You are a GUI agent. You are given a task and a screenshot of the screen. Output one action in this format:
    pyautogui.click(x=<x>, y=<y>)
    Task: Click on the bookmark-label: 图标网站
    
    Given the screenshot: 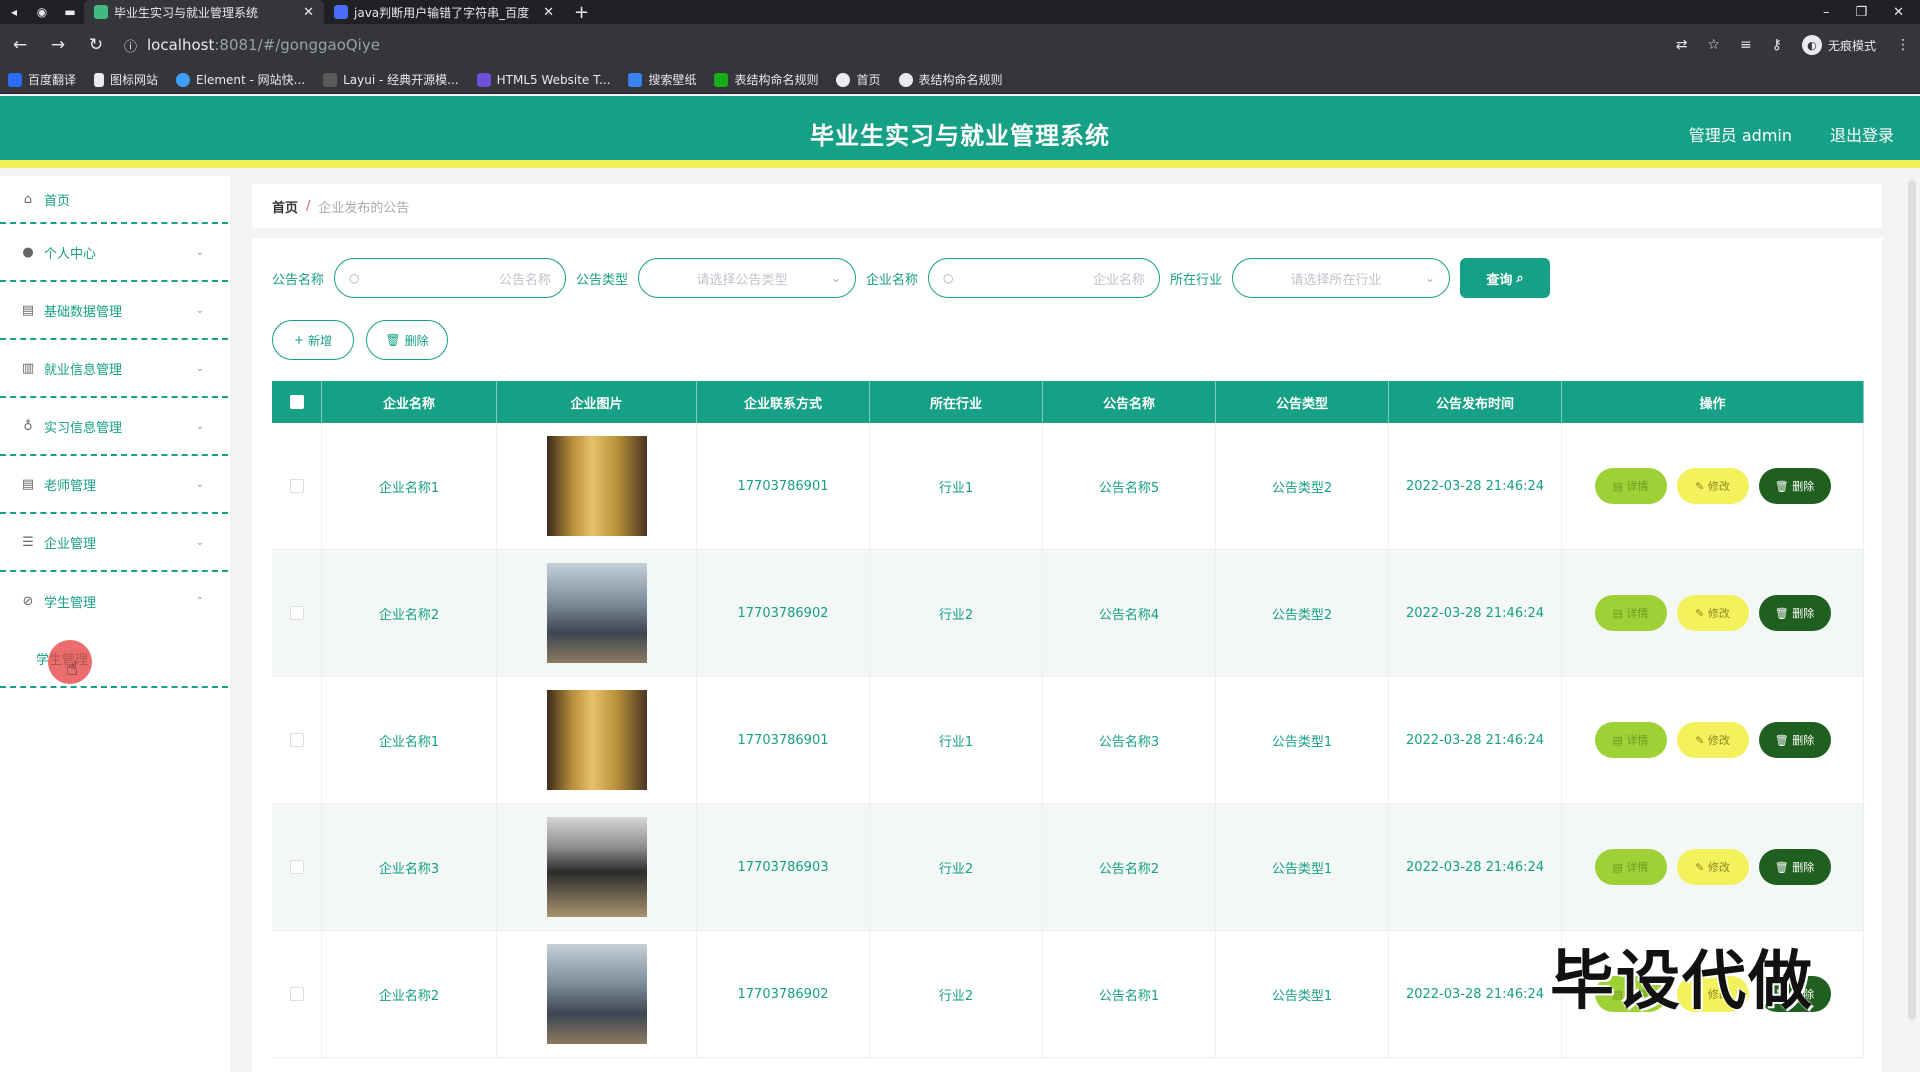 What is the action you would take?
    pyautogui.click(x=134, y=80)
    